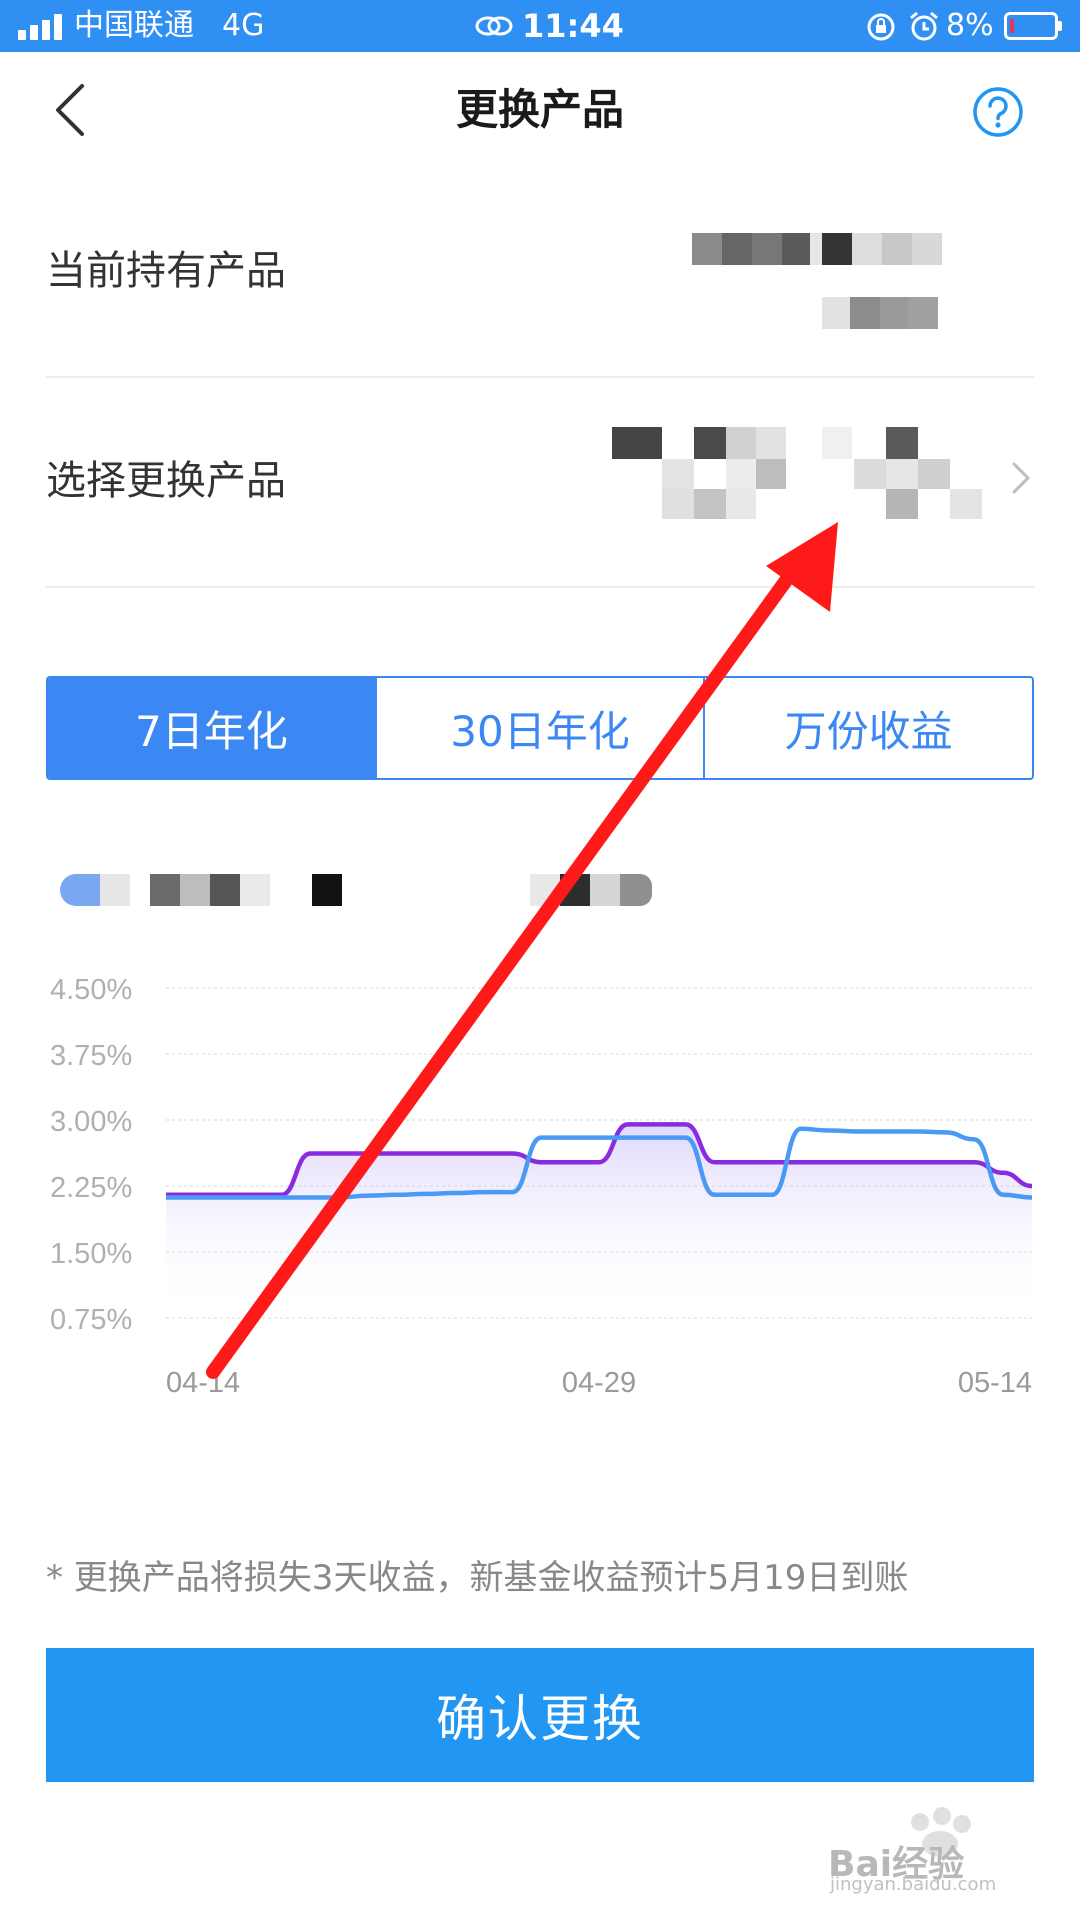  Describe the element at coordinates (243, 25) in the screenshot. I see `network-type: 4G` at that location.